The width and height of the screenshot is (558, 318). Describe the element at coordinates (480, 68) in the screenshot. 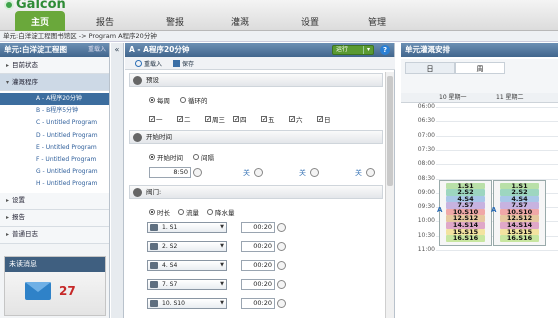

I see `tab-week: 周` at that location.